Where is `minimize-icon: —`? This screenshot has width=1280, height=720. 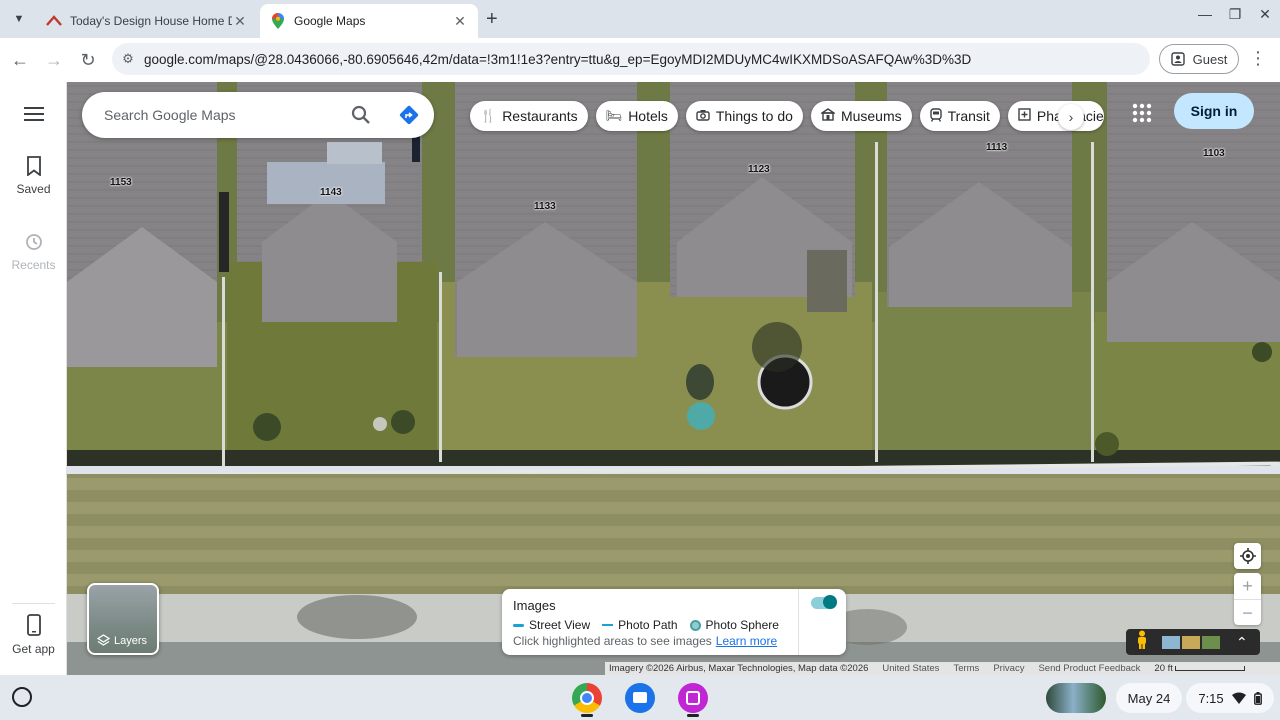 minimize-icon: — is located at coordinates (1205, 14).